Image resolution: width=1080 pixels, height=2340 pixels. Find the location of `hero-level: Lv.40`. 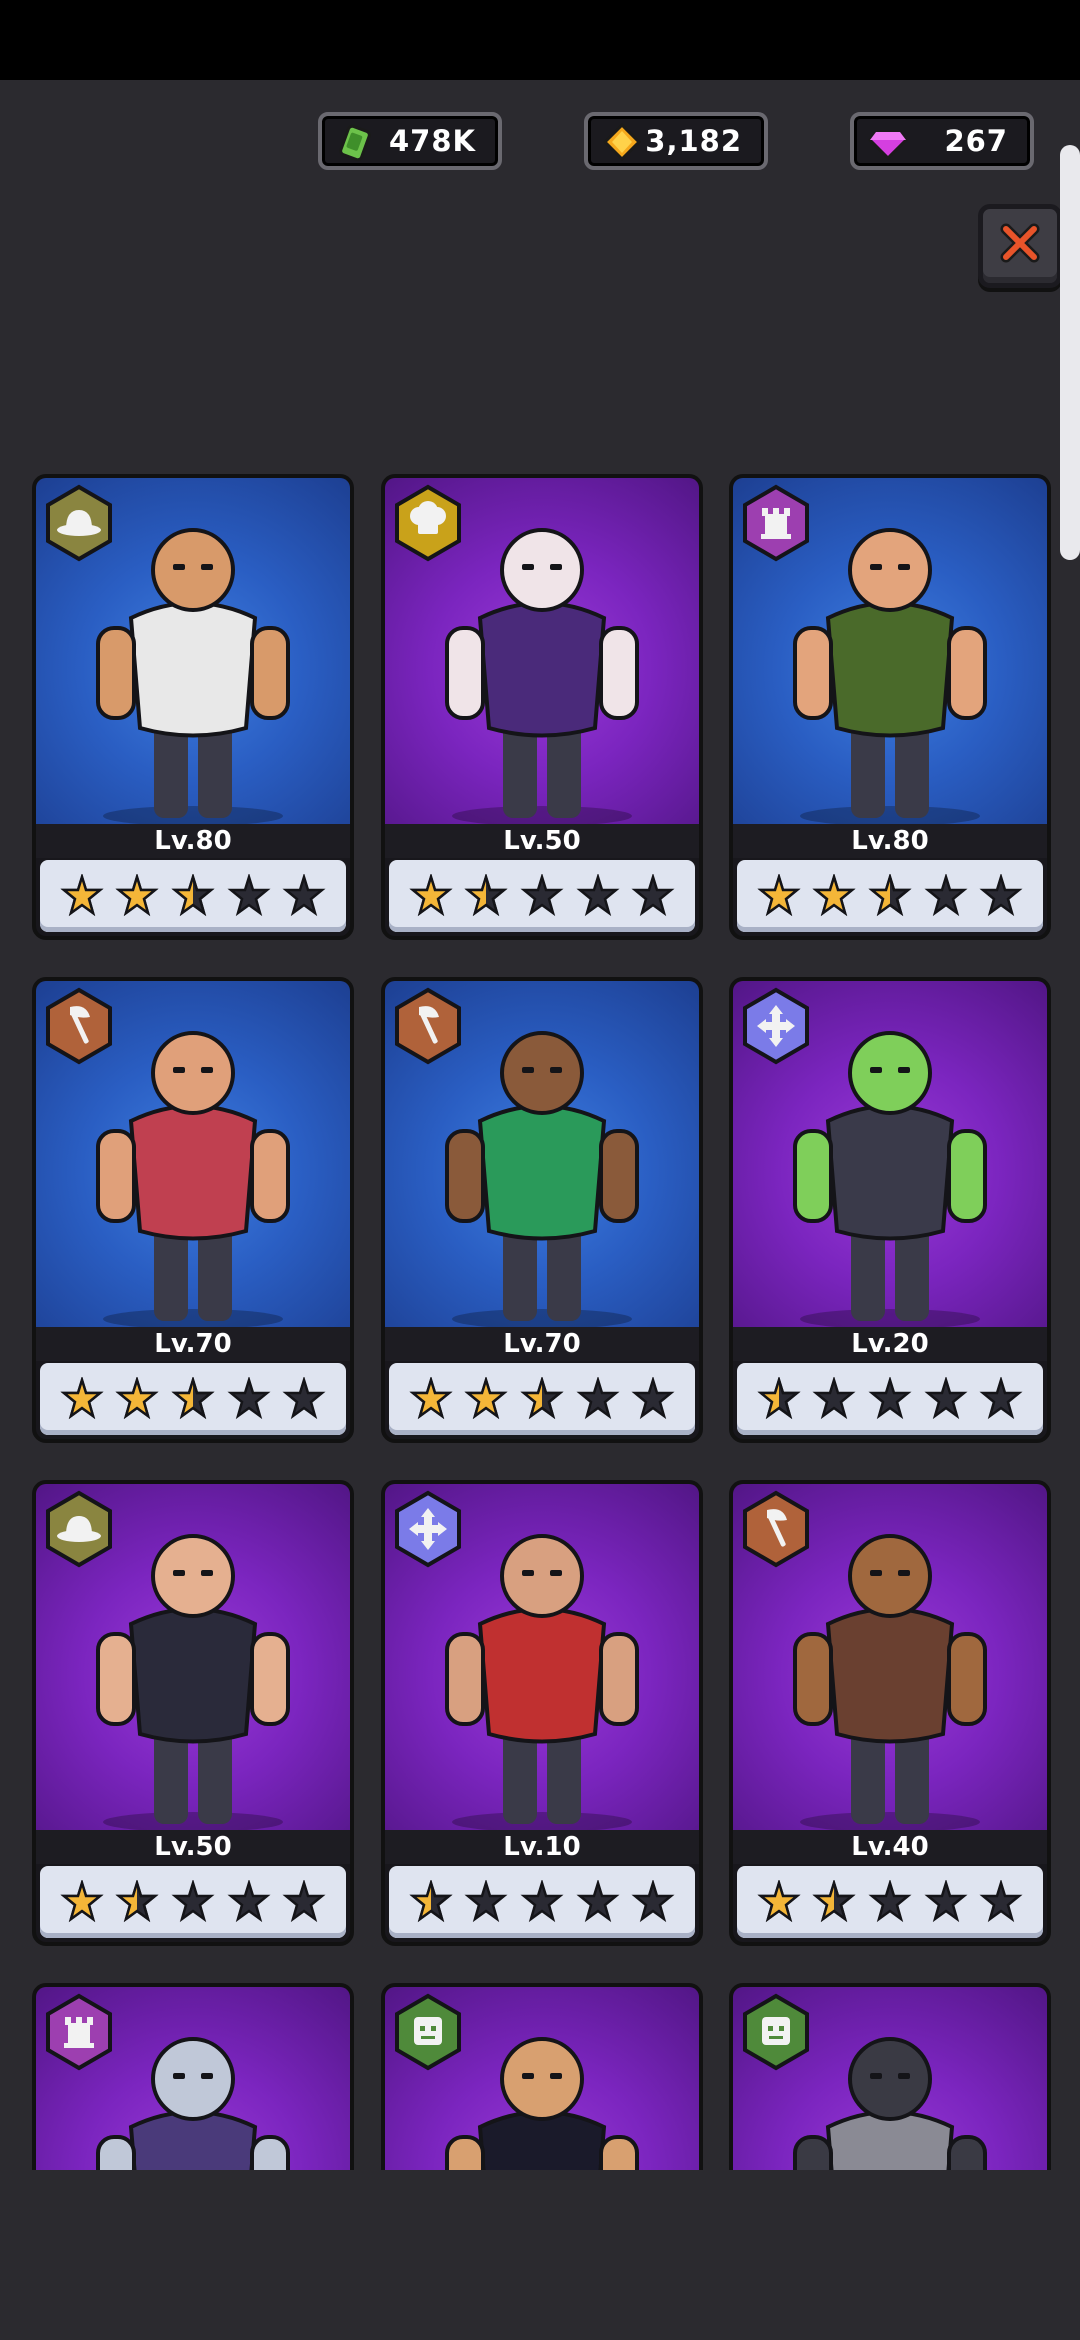

hero-level: Lv.40 is located at coordinates (890, 1847).